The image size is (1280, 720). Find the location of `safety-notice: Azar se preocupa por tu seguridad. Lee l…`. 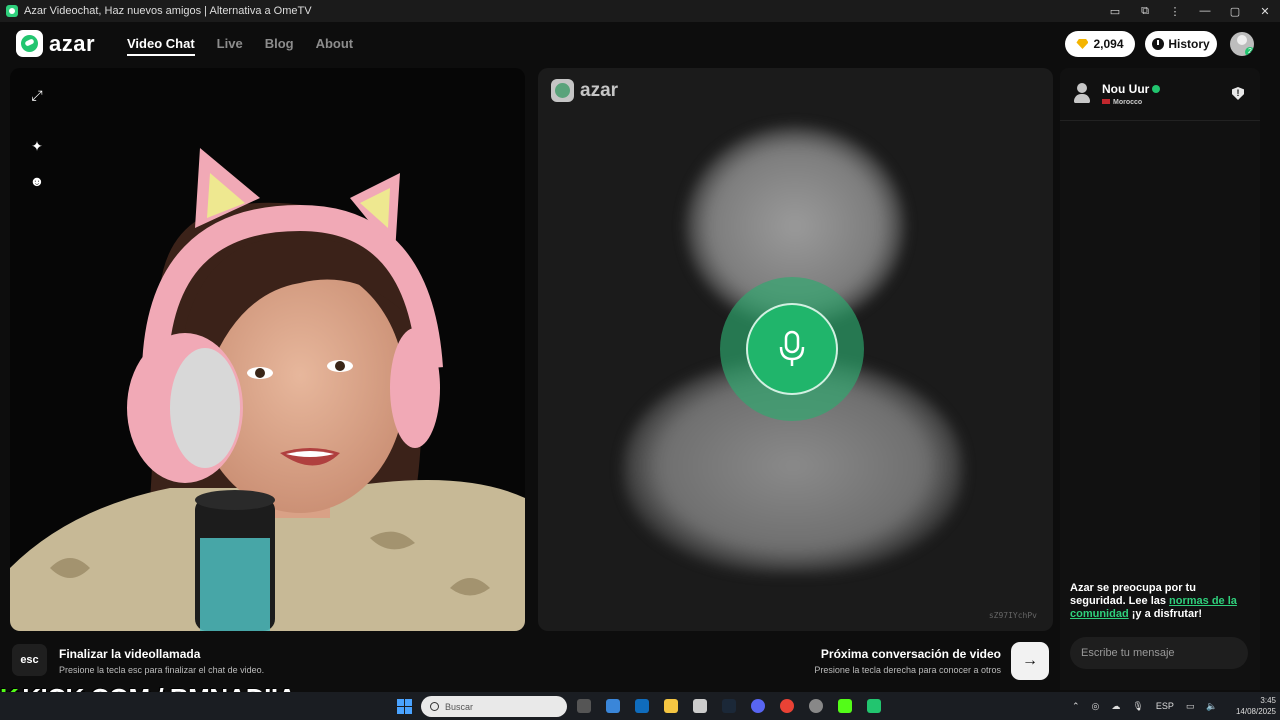

safety-notice: Azar se preocupa por tu seguridad. Lee l… is located at coordinates (1160, 601).